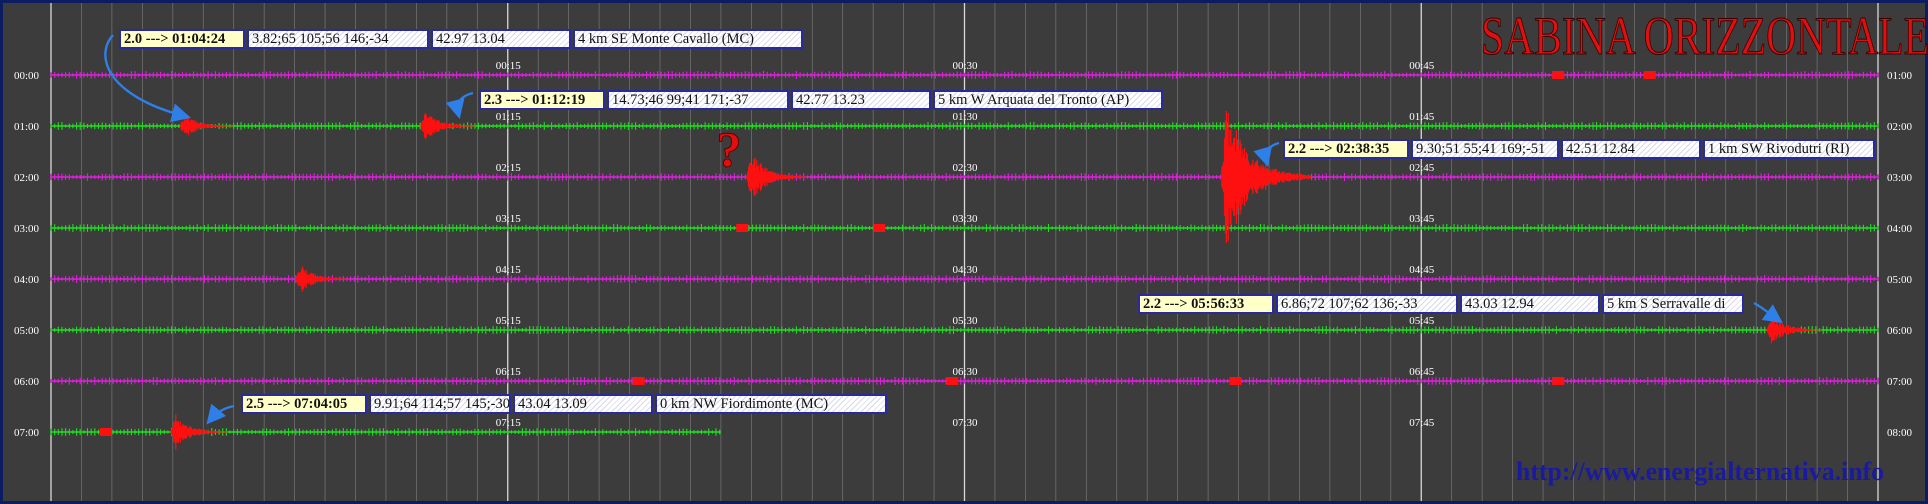 The image size is (1928, 504). What do you see at coordinates (1422, 270) in the screenshot?
I see `quarter-label: 04:45` at bounding box center [1422, 270].